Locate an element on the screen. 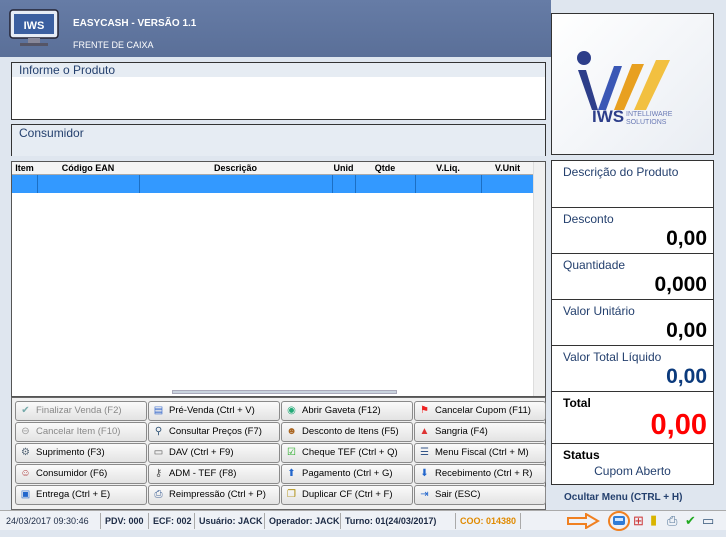  company-logo: IWS INTELLIWARE SOLUTIONS is located at coordinates (632, 84).